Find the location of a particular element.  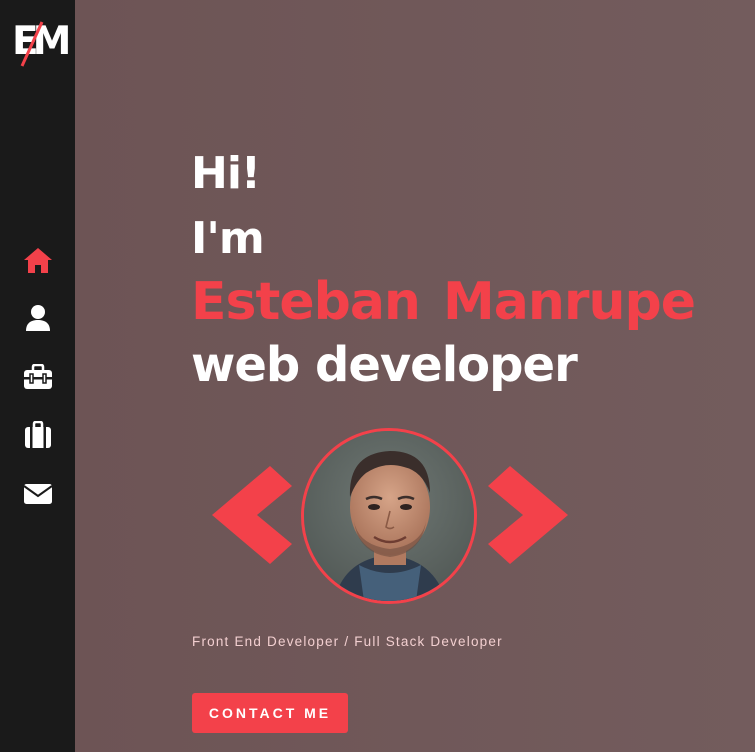

sidebar: EM is located at coordinates (37, 376).